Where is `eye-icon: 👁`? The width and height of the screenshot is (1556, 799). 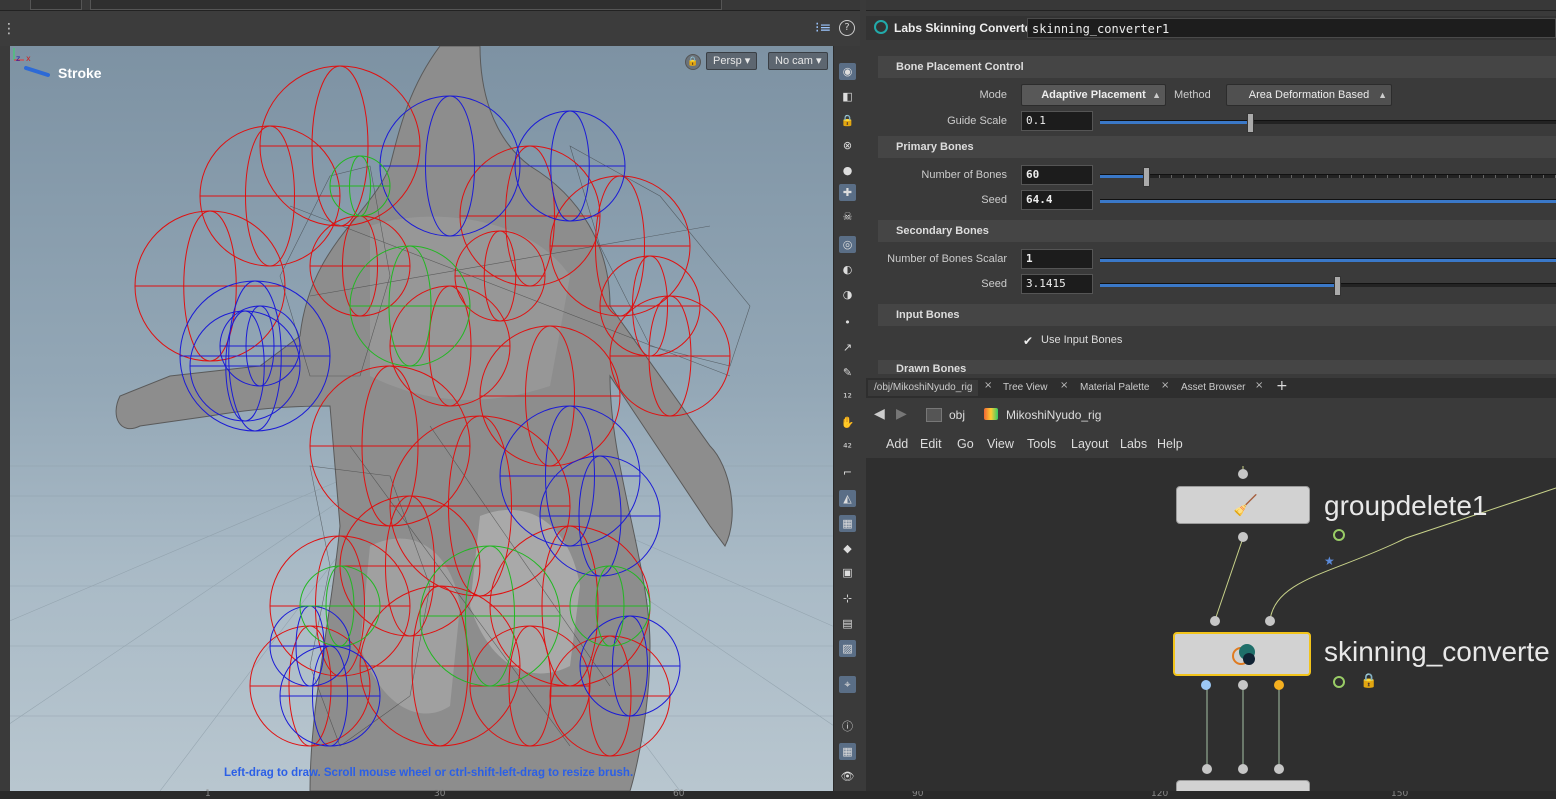 eye-icon: 👁 is located at coordinates (847, 776).